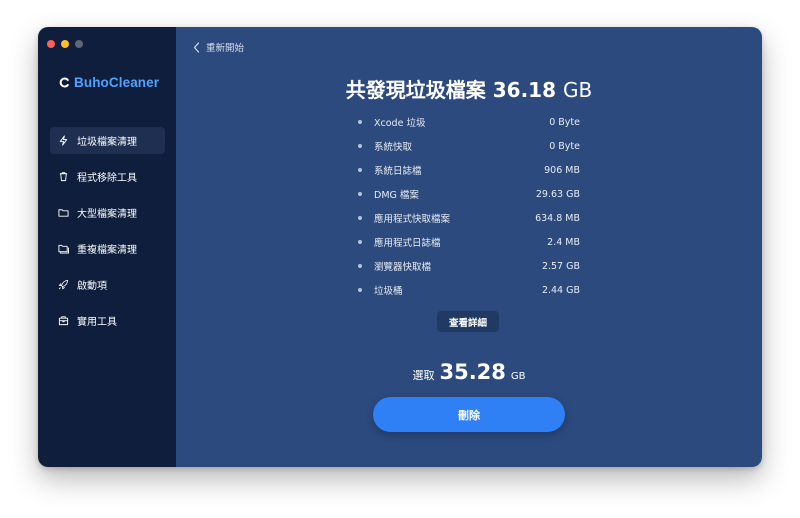 The image size is (800, 518). I want to click on list-item: 應用程式日誌檔 2.4 MB, so click(468, 242).